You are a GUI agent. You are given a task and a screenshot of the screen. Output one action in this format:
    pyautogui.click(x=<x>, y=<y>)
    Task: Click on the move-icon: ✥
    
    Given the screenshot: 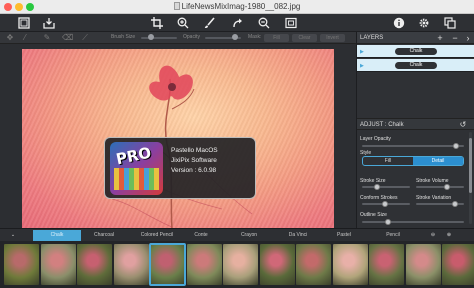 What is the action you would take?
    pyautogui.click(x=10, y=38)
    